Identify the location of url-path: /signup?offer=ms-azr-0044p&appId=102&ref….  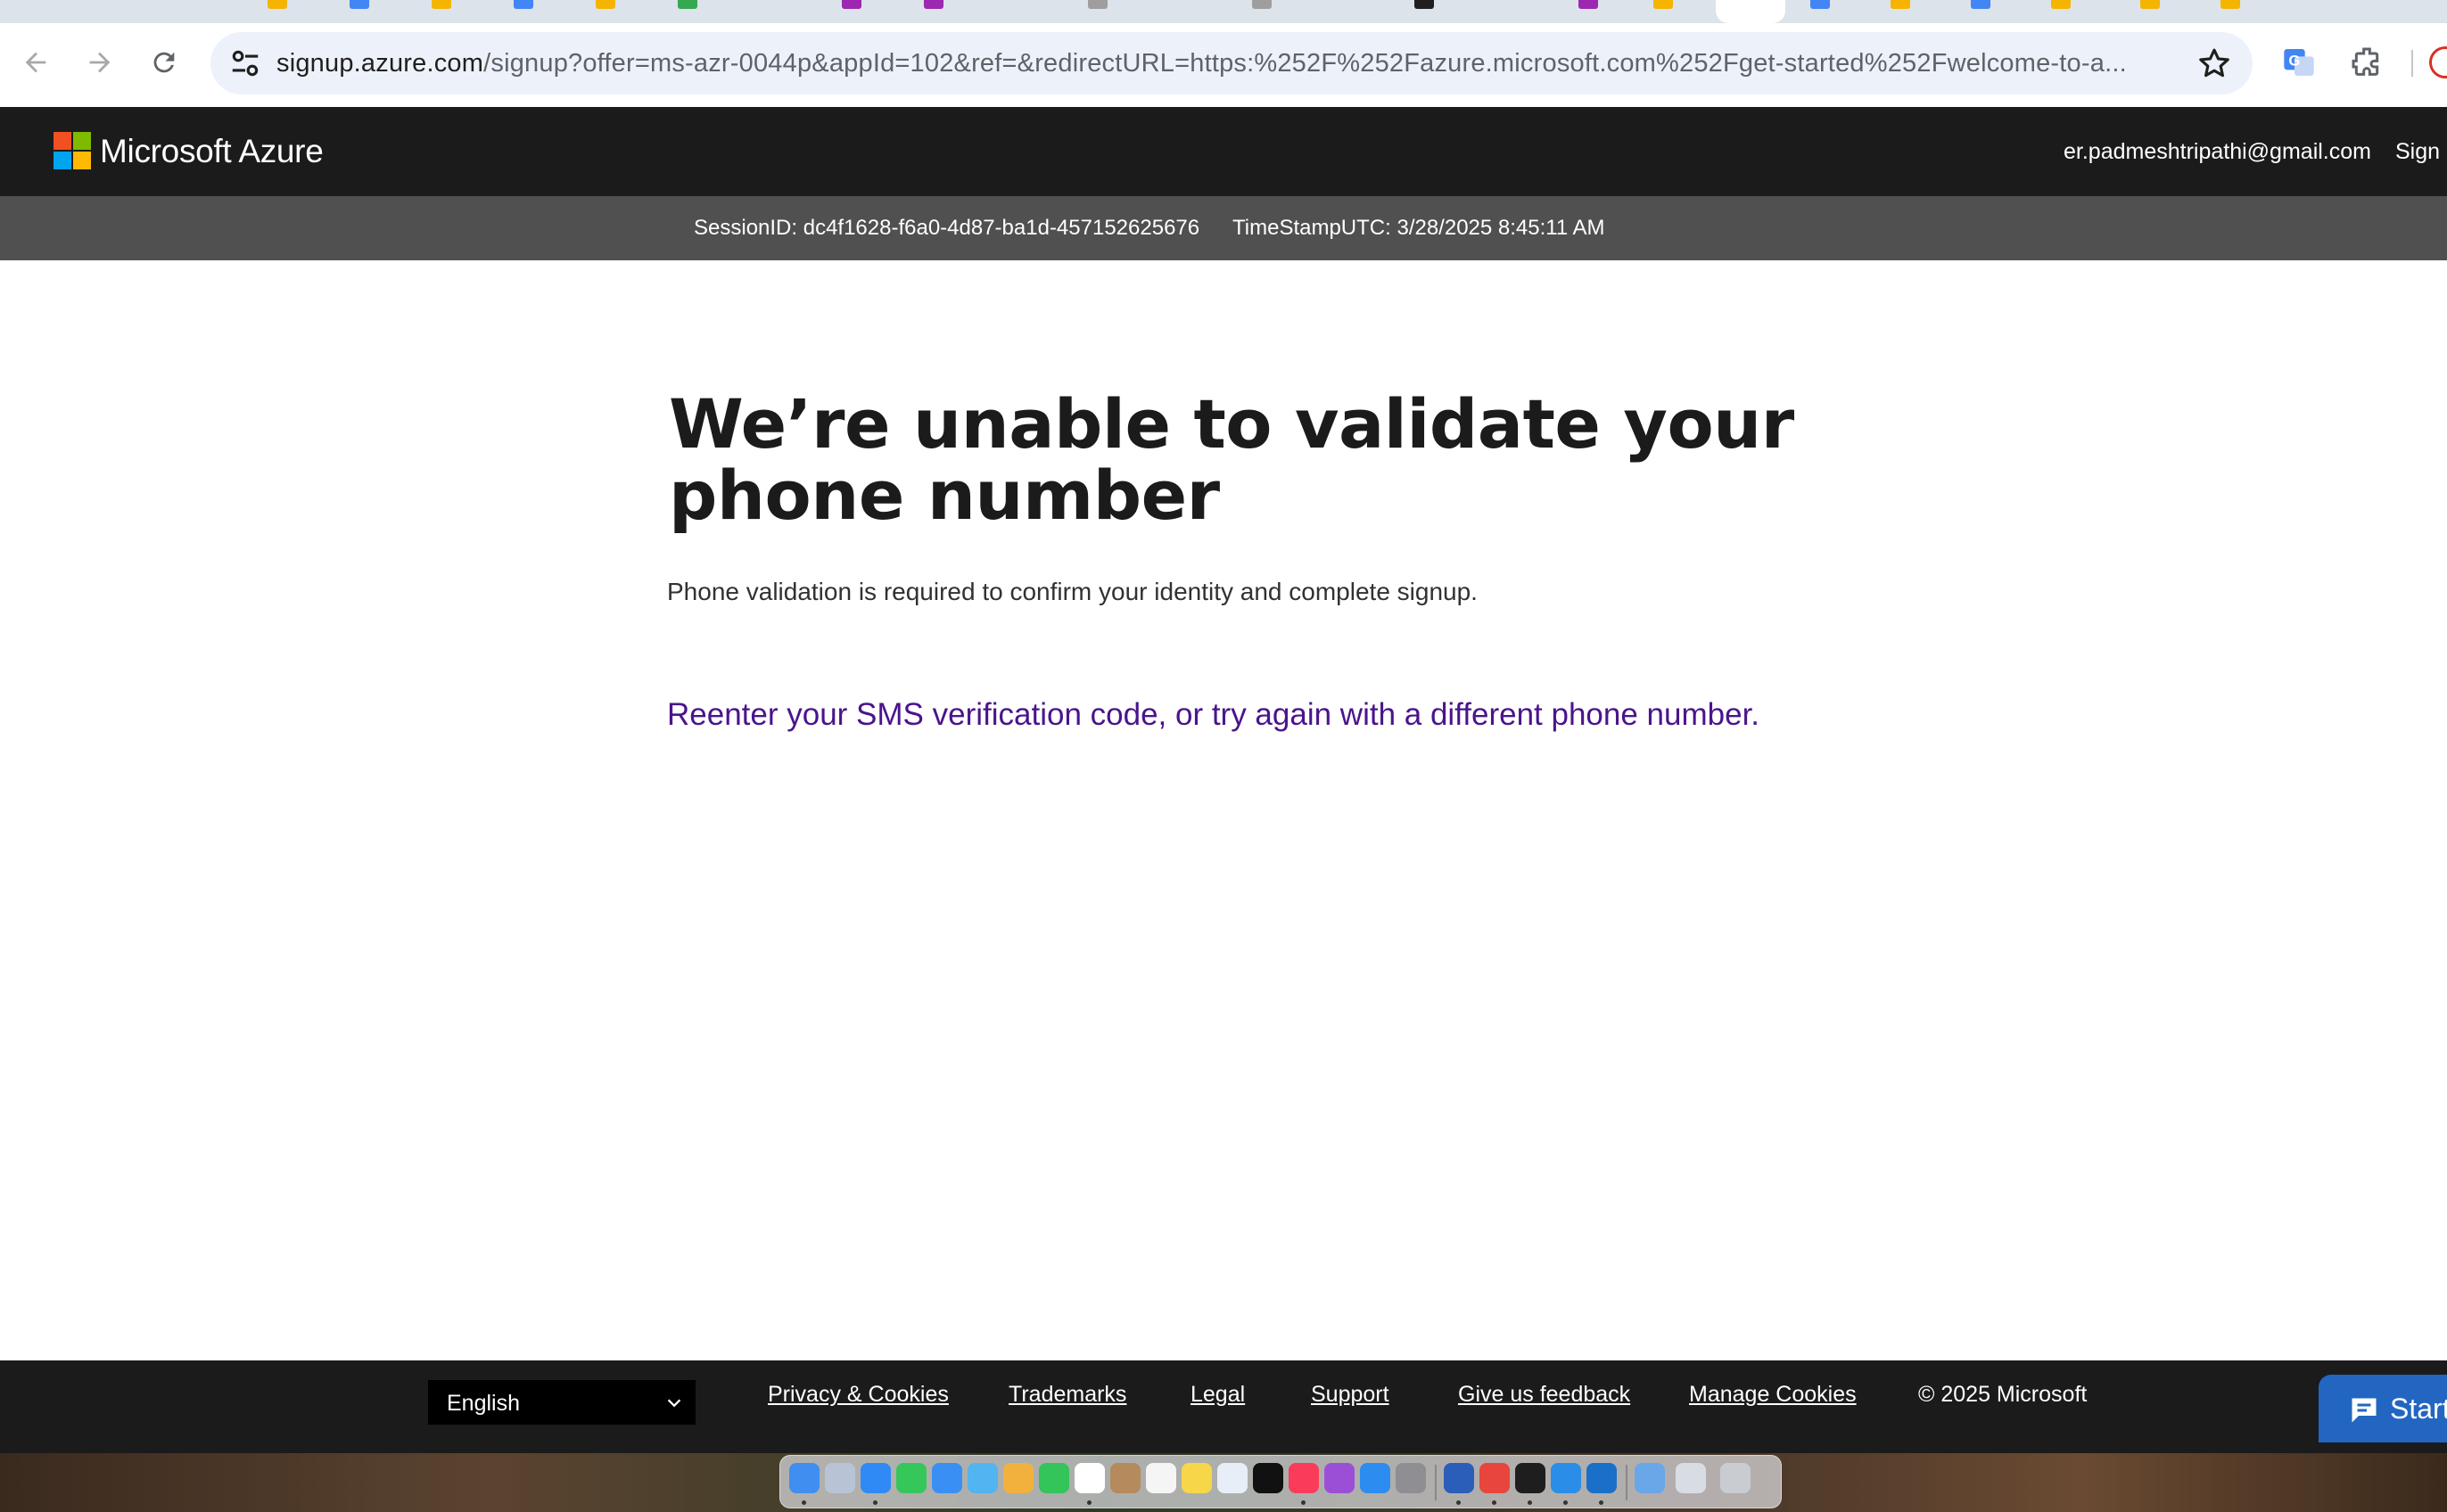
(1305, 63).